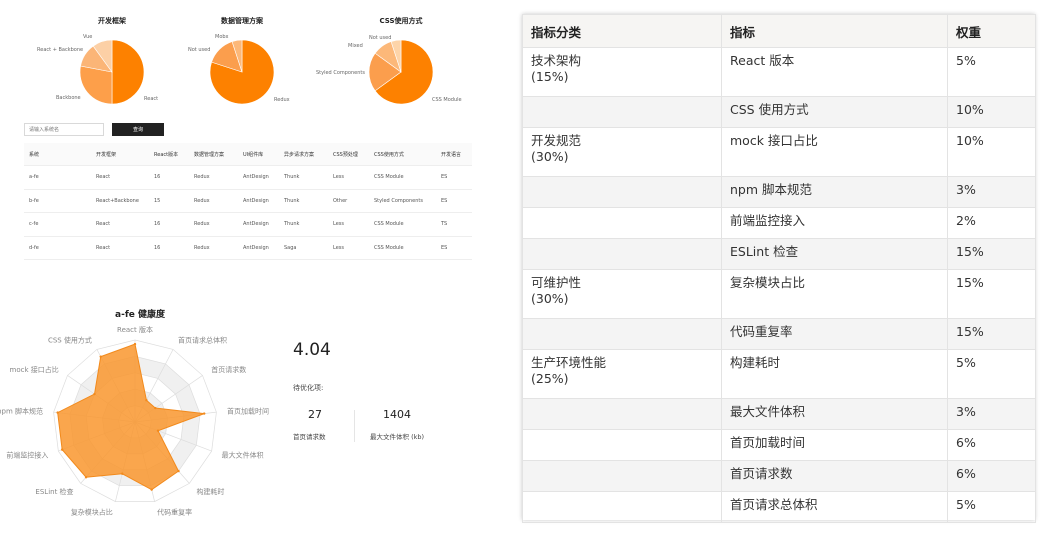 The height and width of the screenshot is (533, 1042). Describe the element at coordinates (779, 254) in the screenshot. I see `weight-table-row: ESLint 检查 15%` at that location.